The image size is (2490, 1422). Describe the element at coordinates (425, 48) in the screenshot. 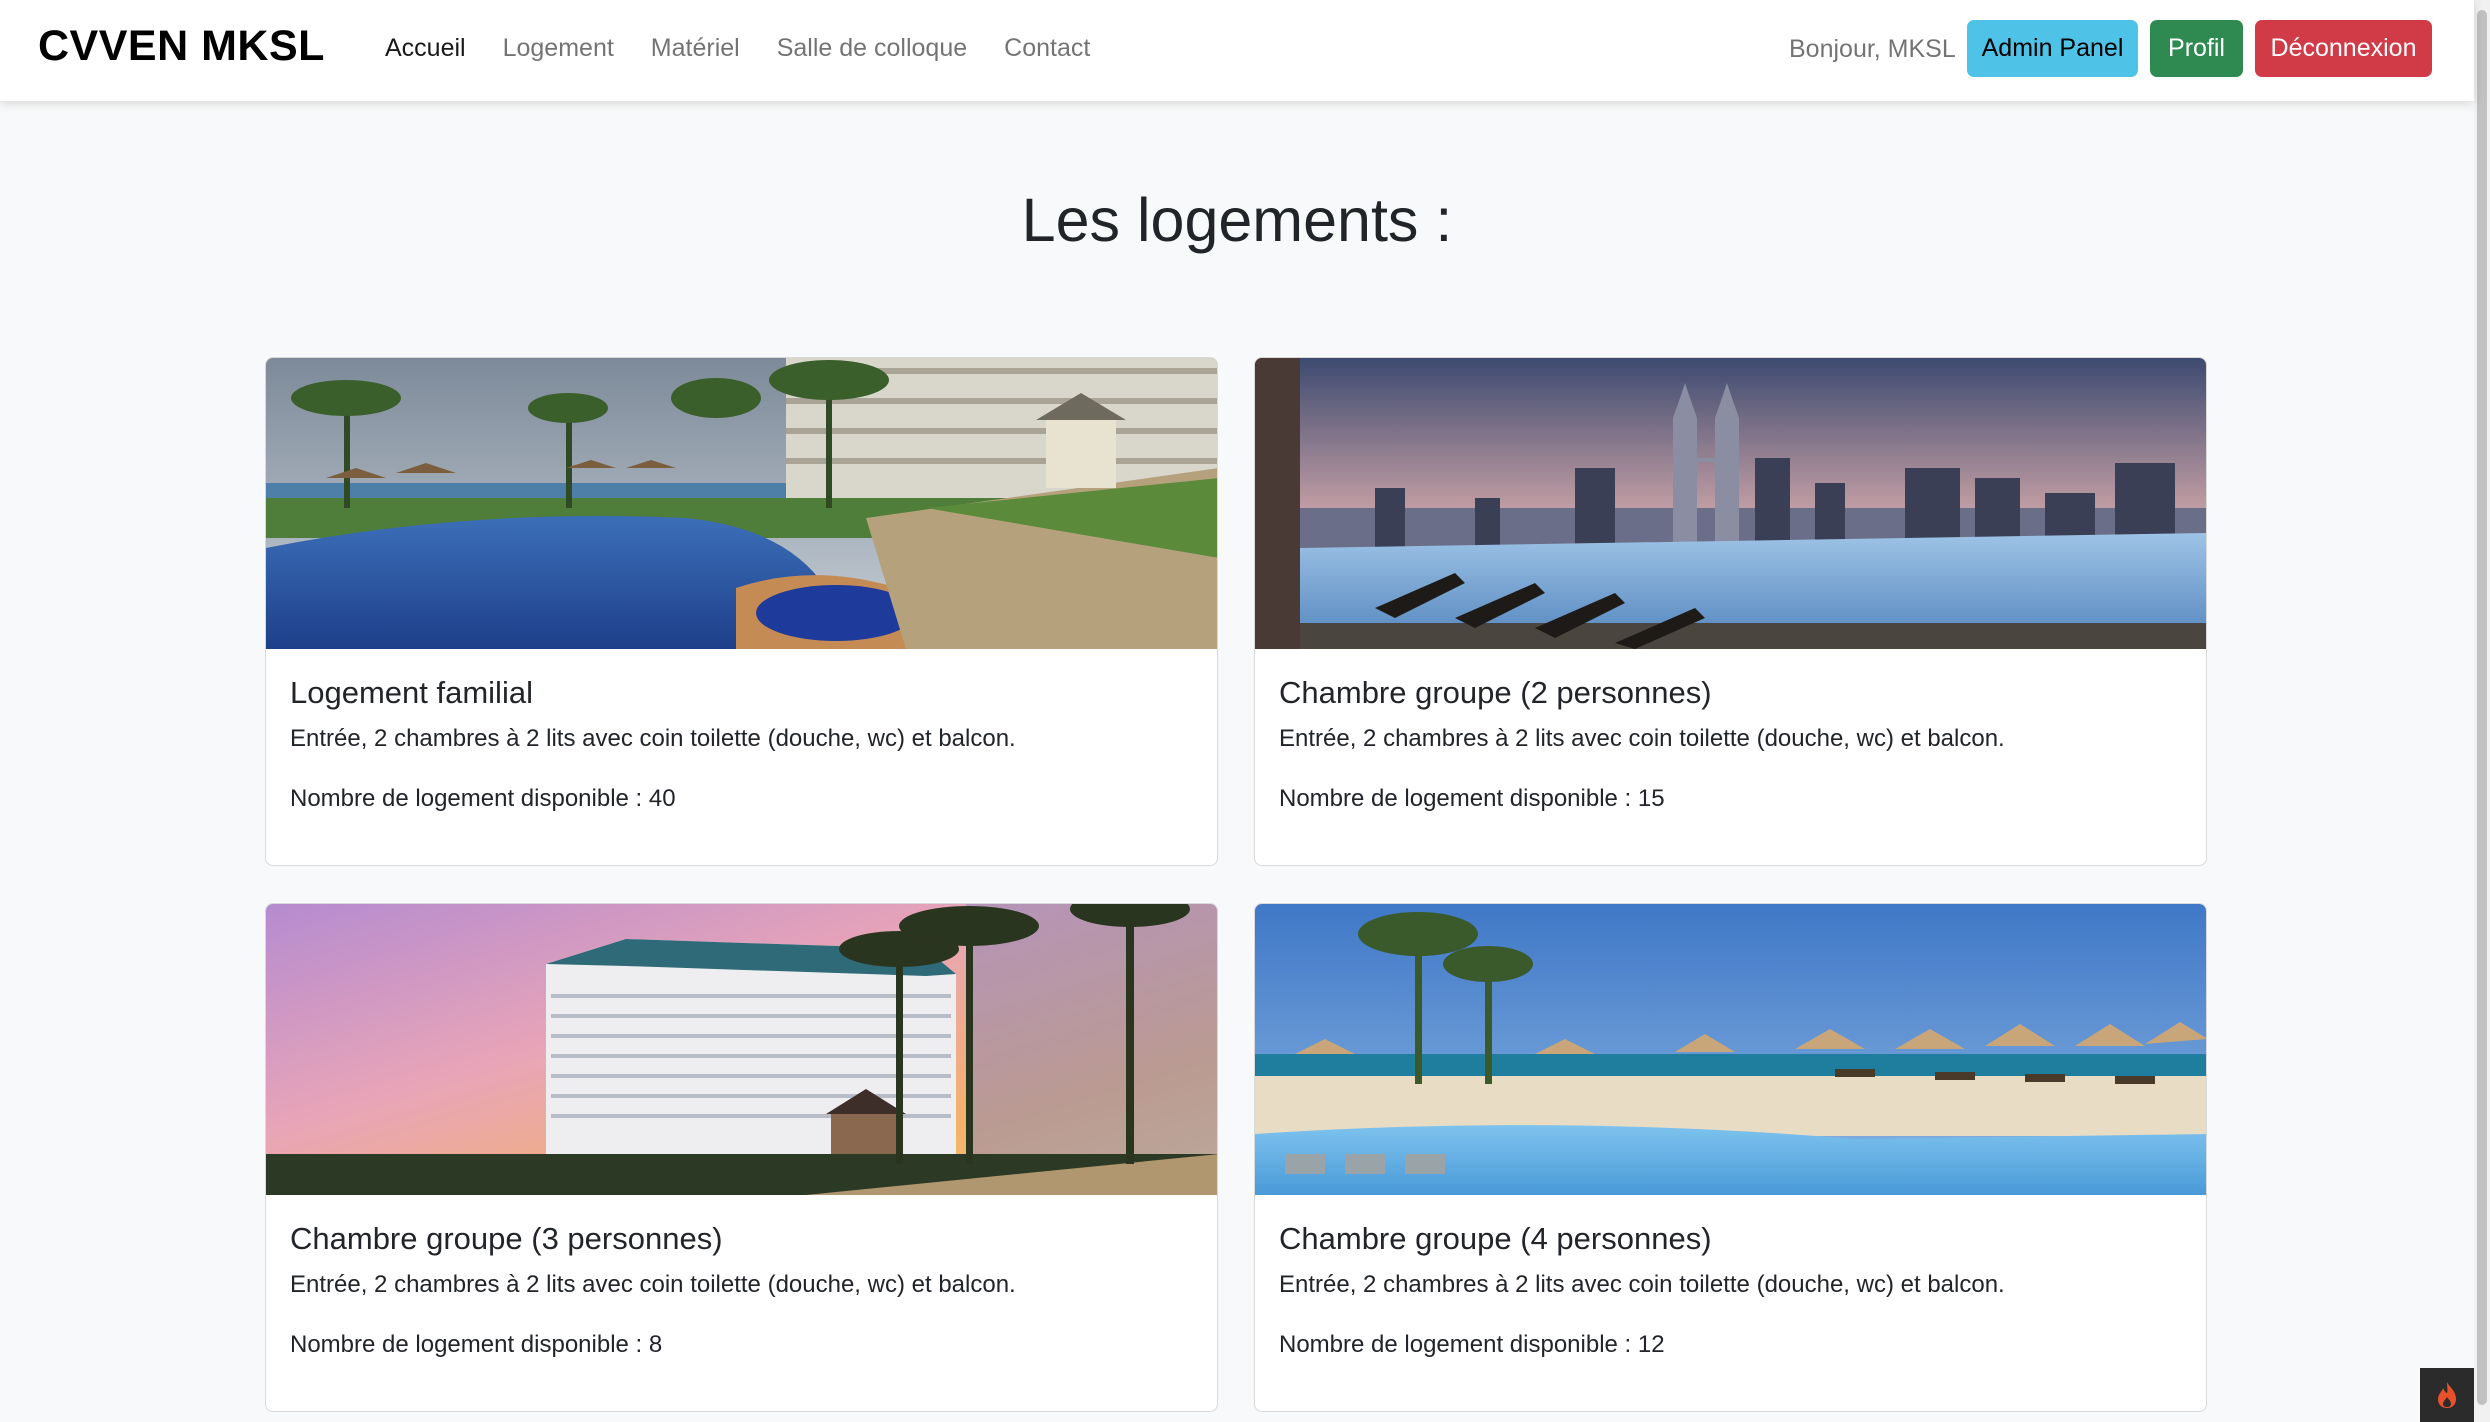

I see `nav-link-accueil: Accueil` at that location.